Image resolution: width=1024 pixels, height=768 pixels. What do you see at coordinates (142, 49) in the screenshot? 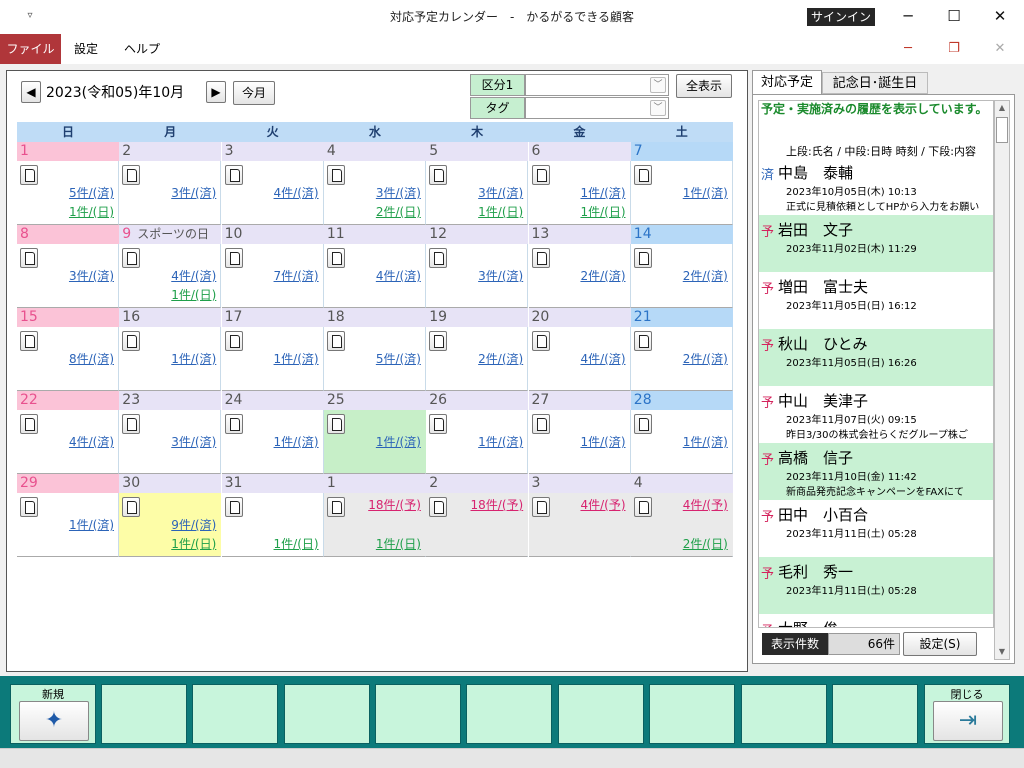
I see `menu-help: ヘルプ` at bounding box center [142, 49].